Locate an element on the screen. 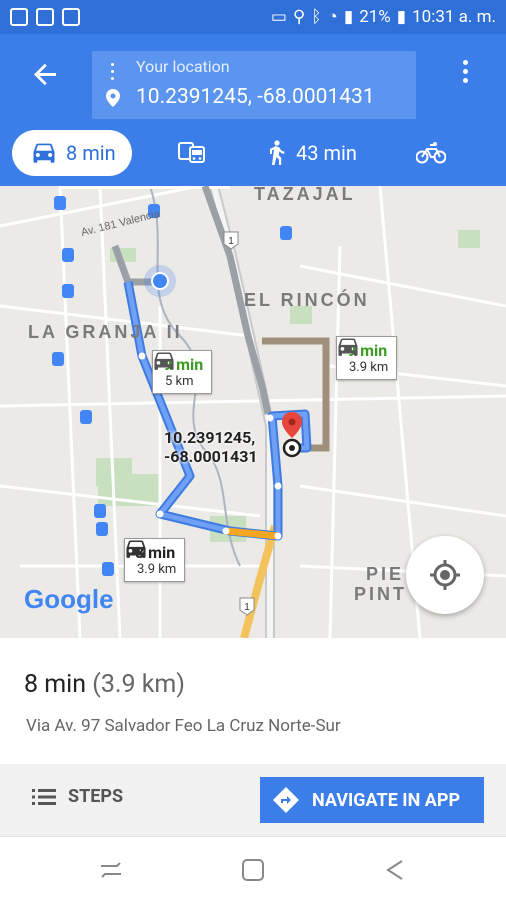 The height and width of the screenshot is (900, 506). bluetooth-icon: ᛒ is located at coordinates (316, 17).